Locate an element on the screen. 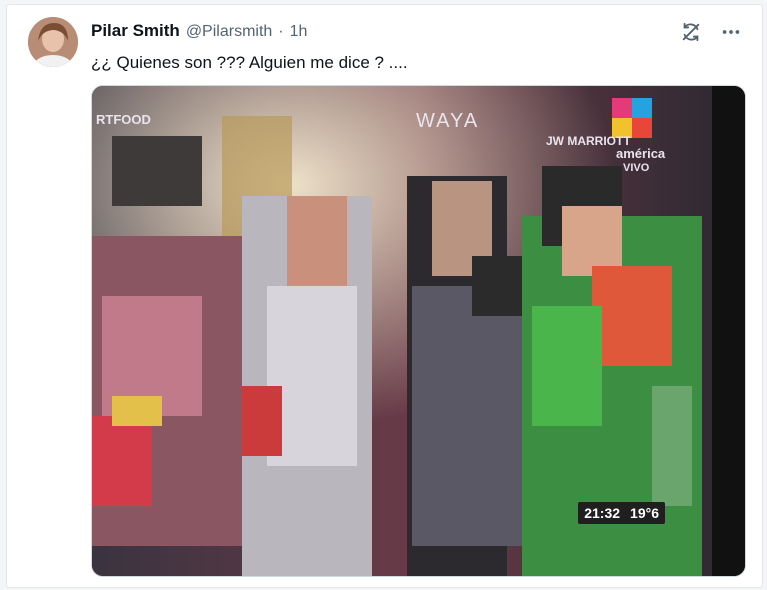 The width and height of the screenshot is (767, 590). overlay-channel-status: VIVO is located at coordinates (636, 168).